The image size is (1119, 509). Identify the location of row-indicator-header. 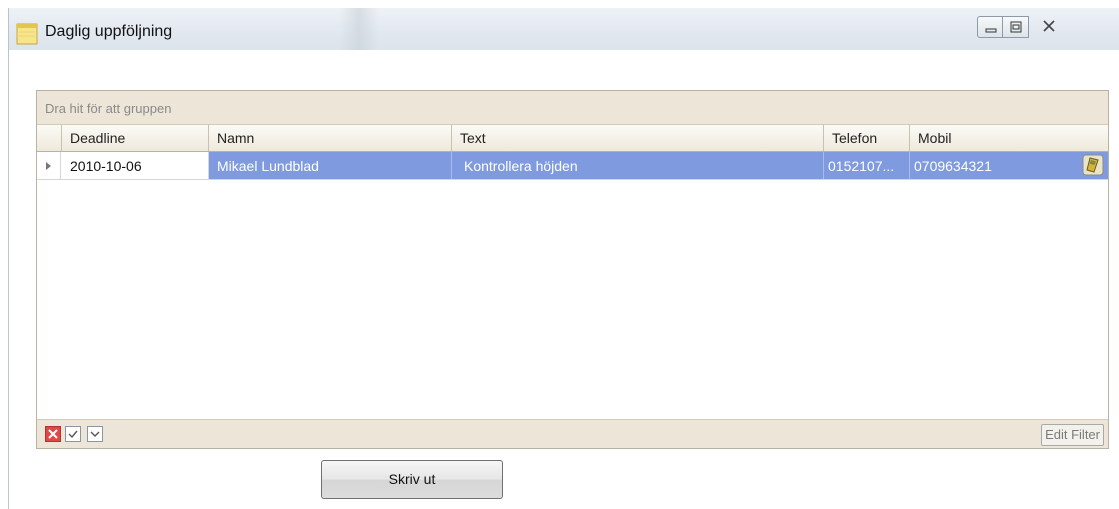
(49, 138).